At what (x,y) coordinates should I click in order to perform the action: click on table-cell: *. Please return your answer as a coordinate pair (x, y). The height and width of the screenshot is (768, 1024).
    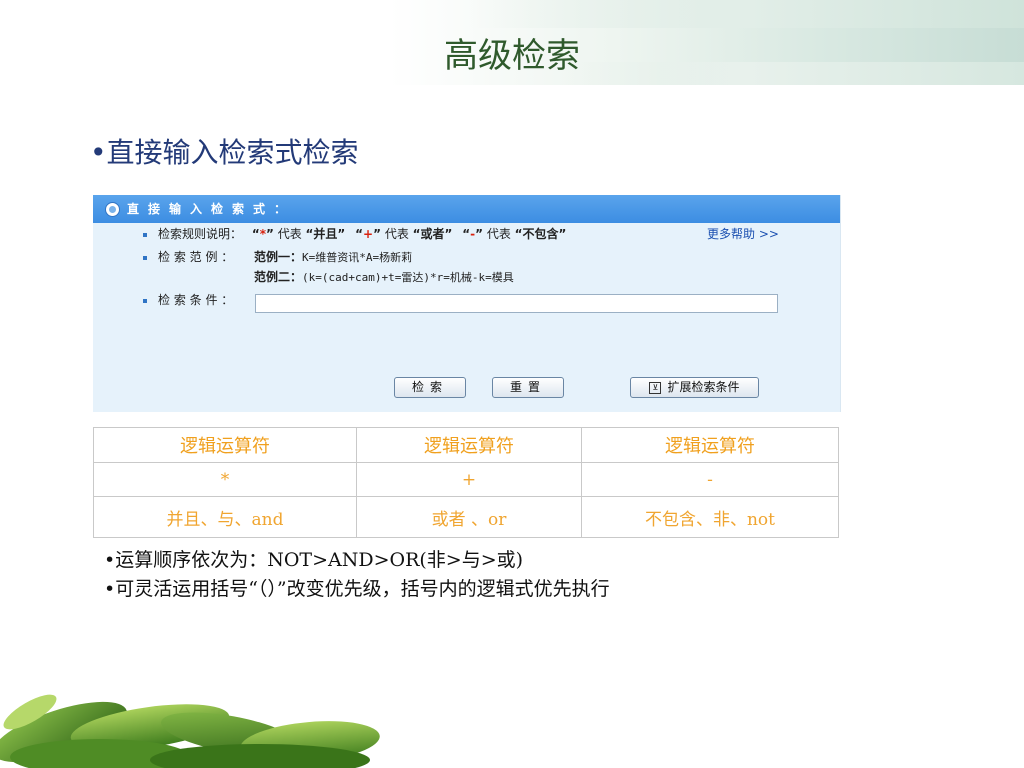
    Looking at the image, I should click on (225, 479).